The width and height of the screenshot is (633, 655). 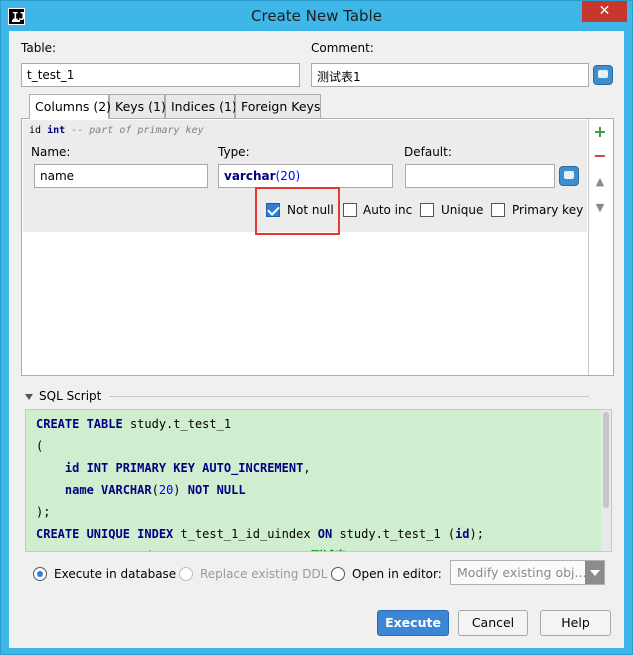 I want to click on table-name-field: t_test_1, so click(x=160, y=75).